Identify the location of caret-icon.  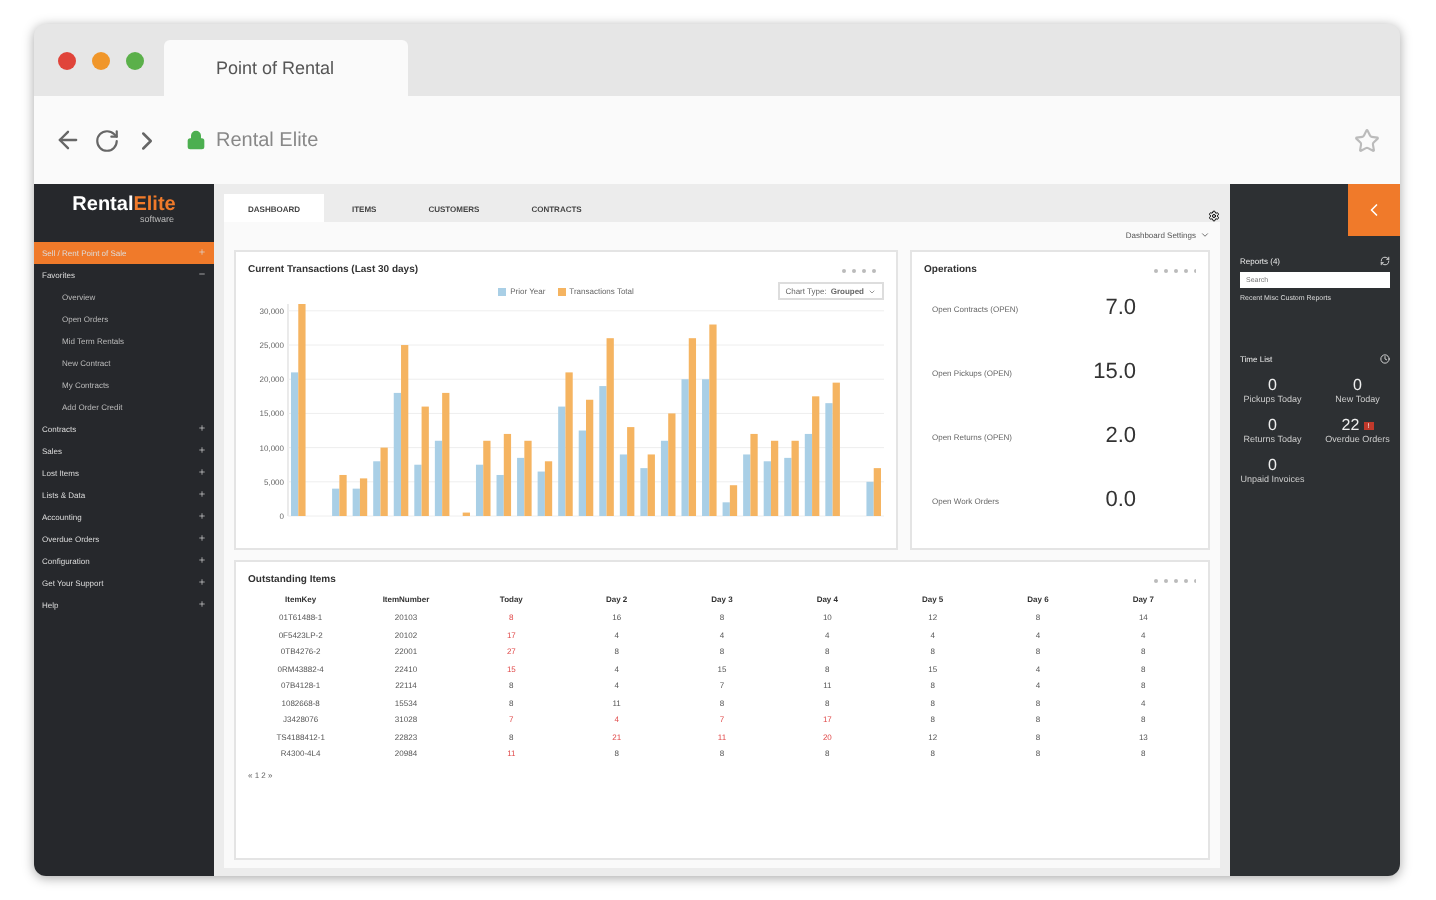
(1205, 235).